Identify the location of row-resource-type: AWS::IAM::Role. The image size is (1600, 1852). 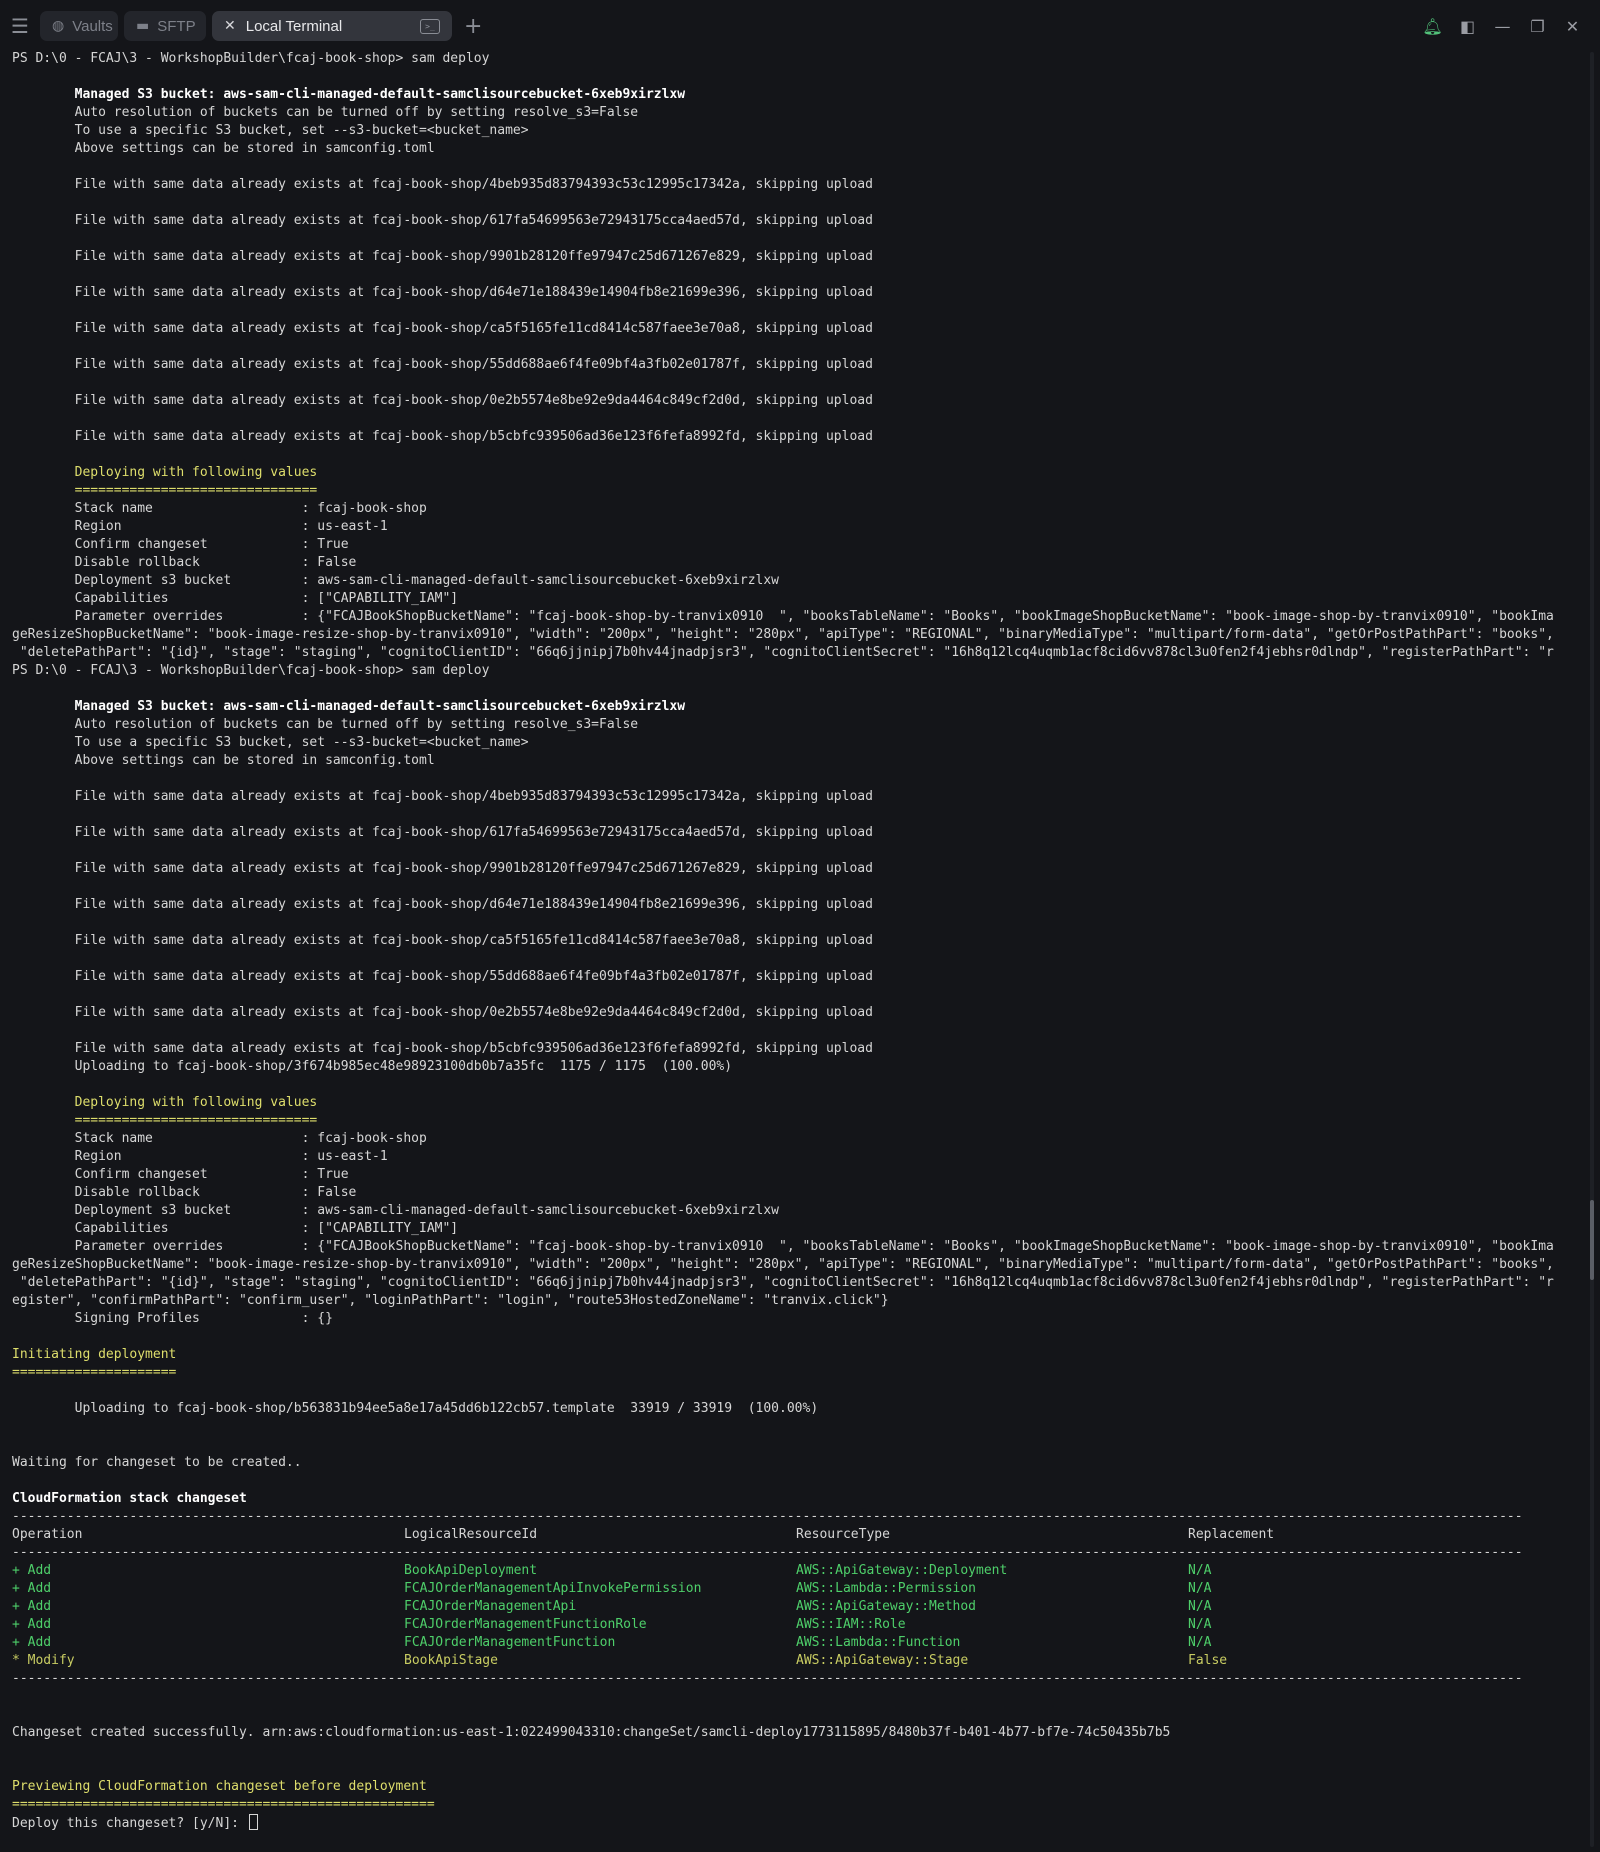
(851, 1624).